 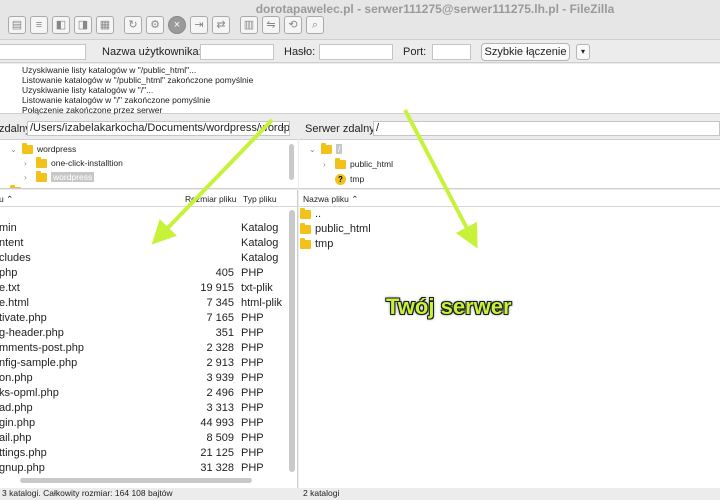 What do you see at coordinates (355, 199) in the screenshot?
I see `sort-asc-icon: ⌃` at bounding box center [355, 199].